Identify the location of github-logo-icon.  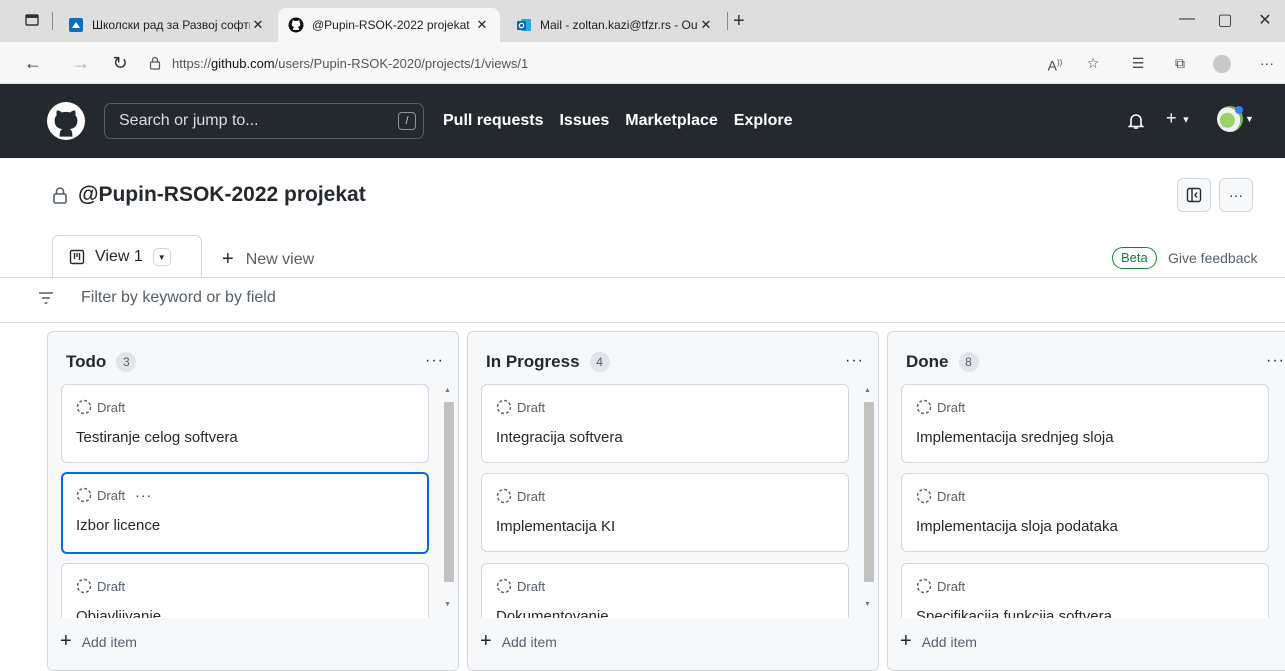
(66, 121).